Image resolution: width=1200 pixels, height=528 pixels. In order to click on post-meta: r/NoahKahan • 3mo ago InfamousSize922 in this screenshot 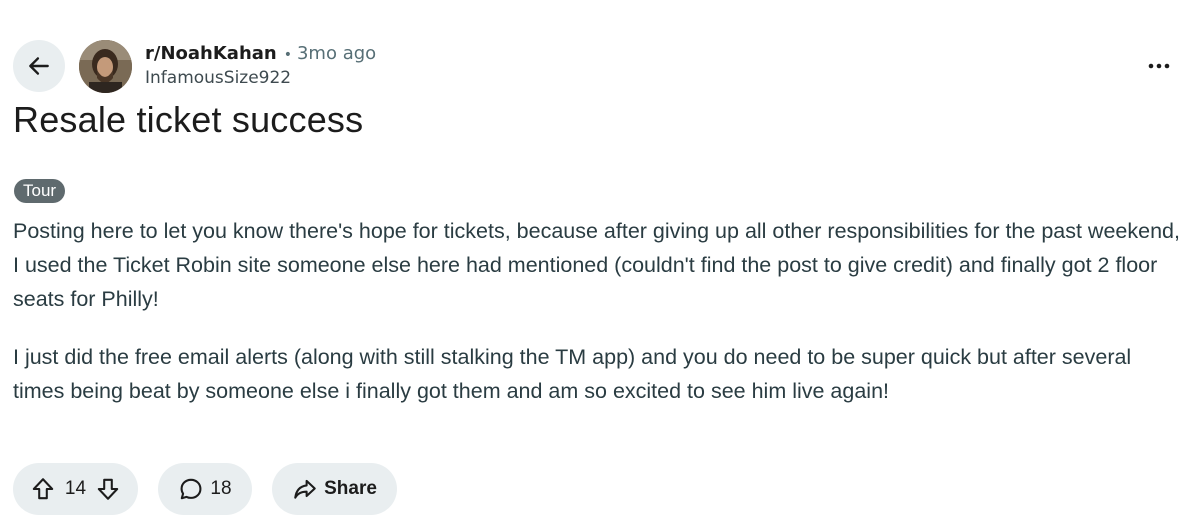, I will do `click(260, 65)`.